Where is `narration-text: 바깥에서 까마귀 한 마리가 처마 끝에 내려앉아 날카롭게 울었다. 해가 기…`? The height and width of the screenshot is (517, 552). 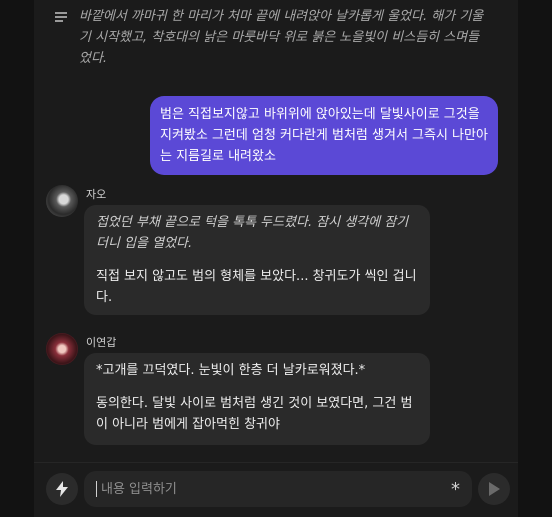 narration-text: 바깥에서 까마귀 한 마리가 처마 끝에 내려앉아 날카롭게 울었다. 해가 기… is located at coordinates (281, 37).